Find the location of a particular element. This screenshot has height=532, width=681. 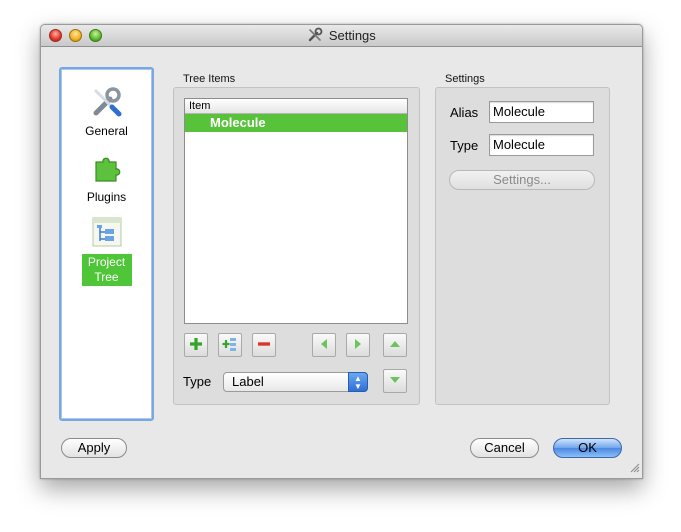

resize-grip-icon is located at coordinates (634, 468).